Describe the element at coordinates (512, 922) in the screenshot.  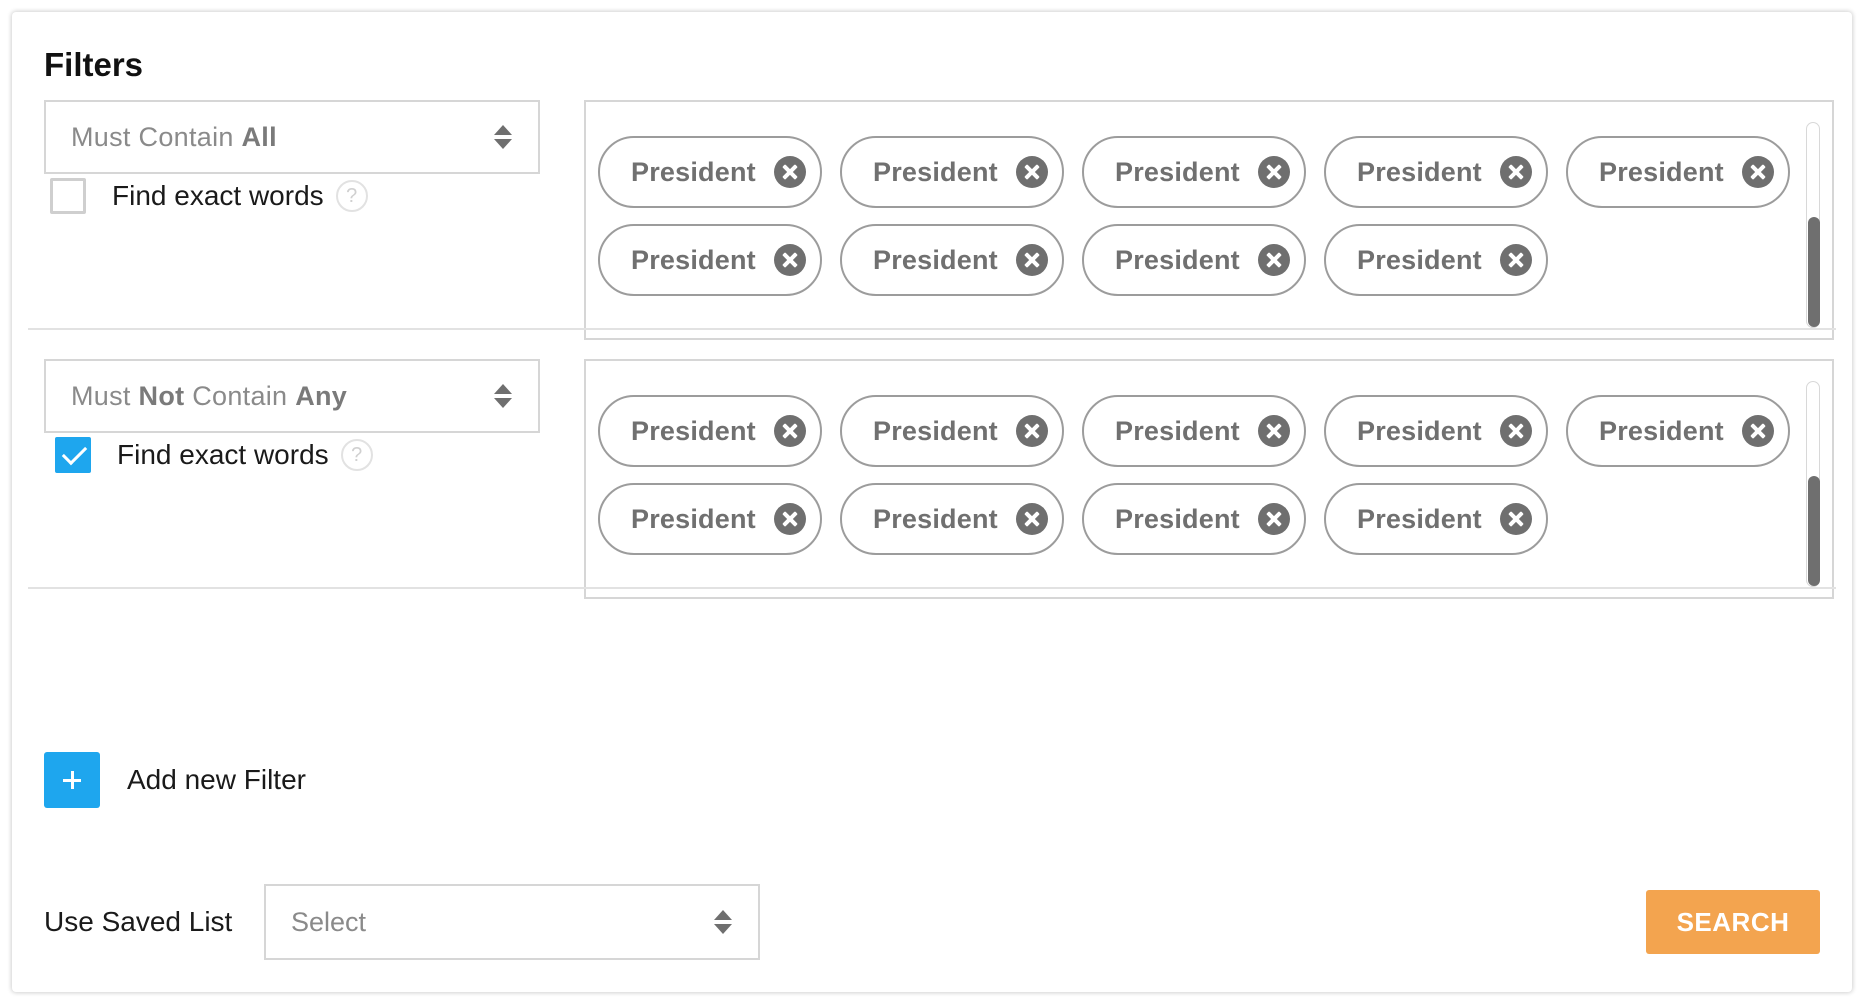
I see `saved-list-select: Select` at that location.